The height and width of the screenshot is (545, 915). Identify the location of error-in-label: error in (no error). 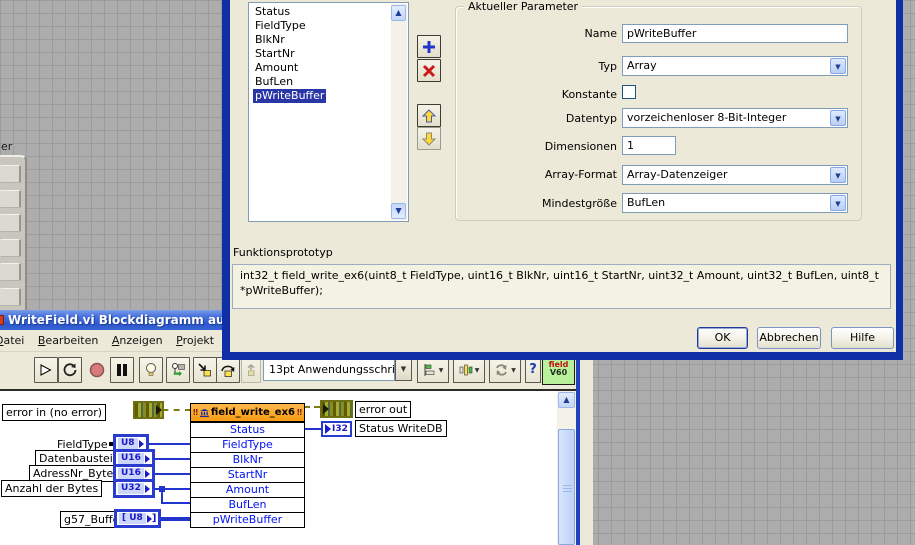
(54, 412).